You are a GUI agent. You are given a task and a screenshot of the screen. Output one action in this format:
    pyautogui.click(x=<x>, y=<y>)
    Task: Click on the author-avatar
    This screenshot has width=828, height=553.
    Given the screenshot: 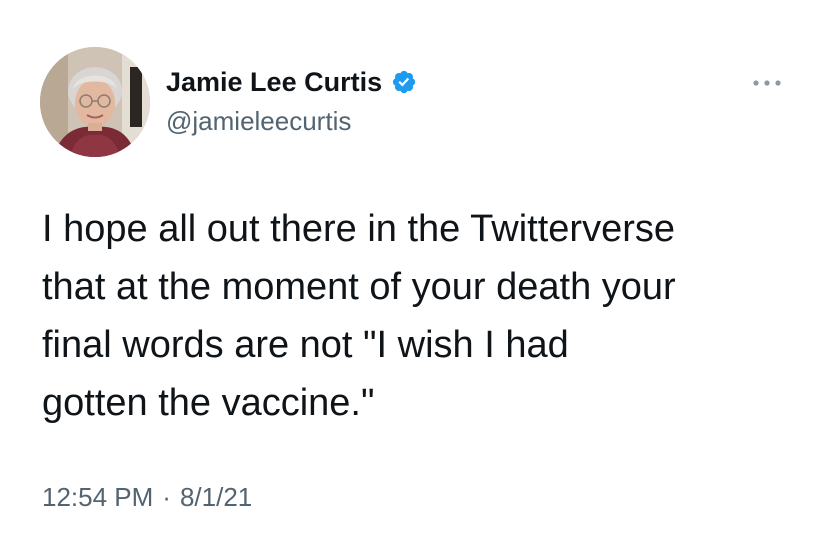 What is the action you would take?
    pyautogui.click(x=95, y=102)
    